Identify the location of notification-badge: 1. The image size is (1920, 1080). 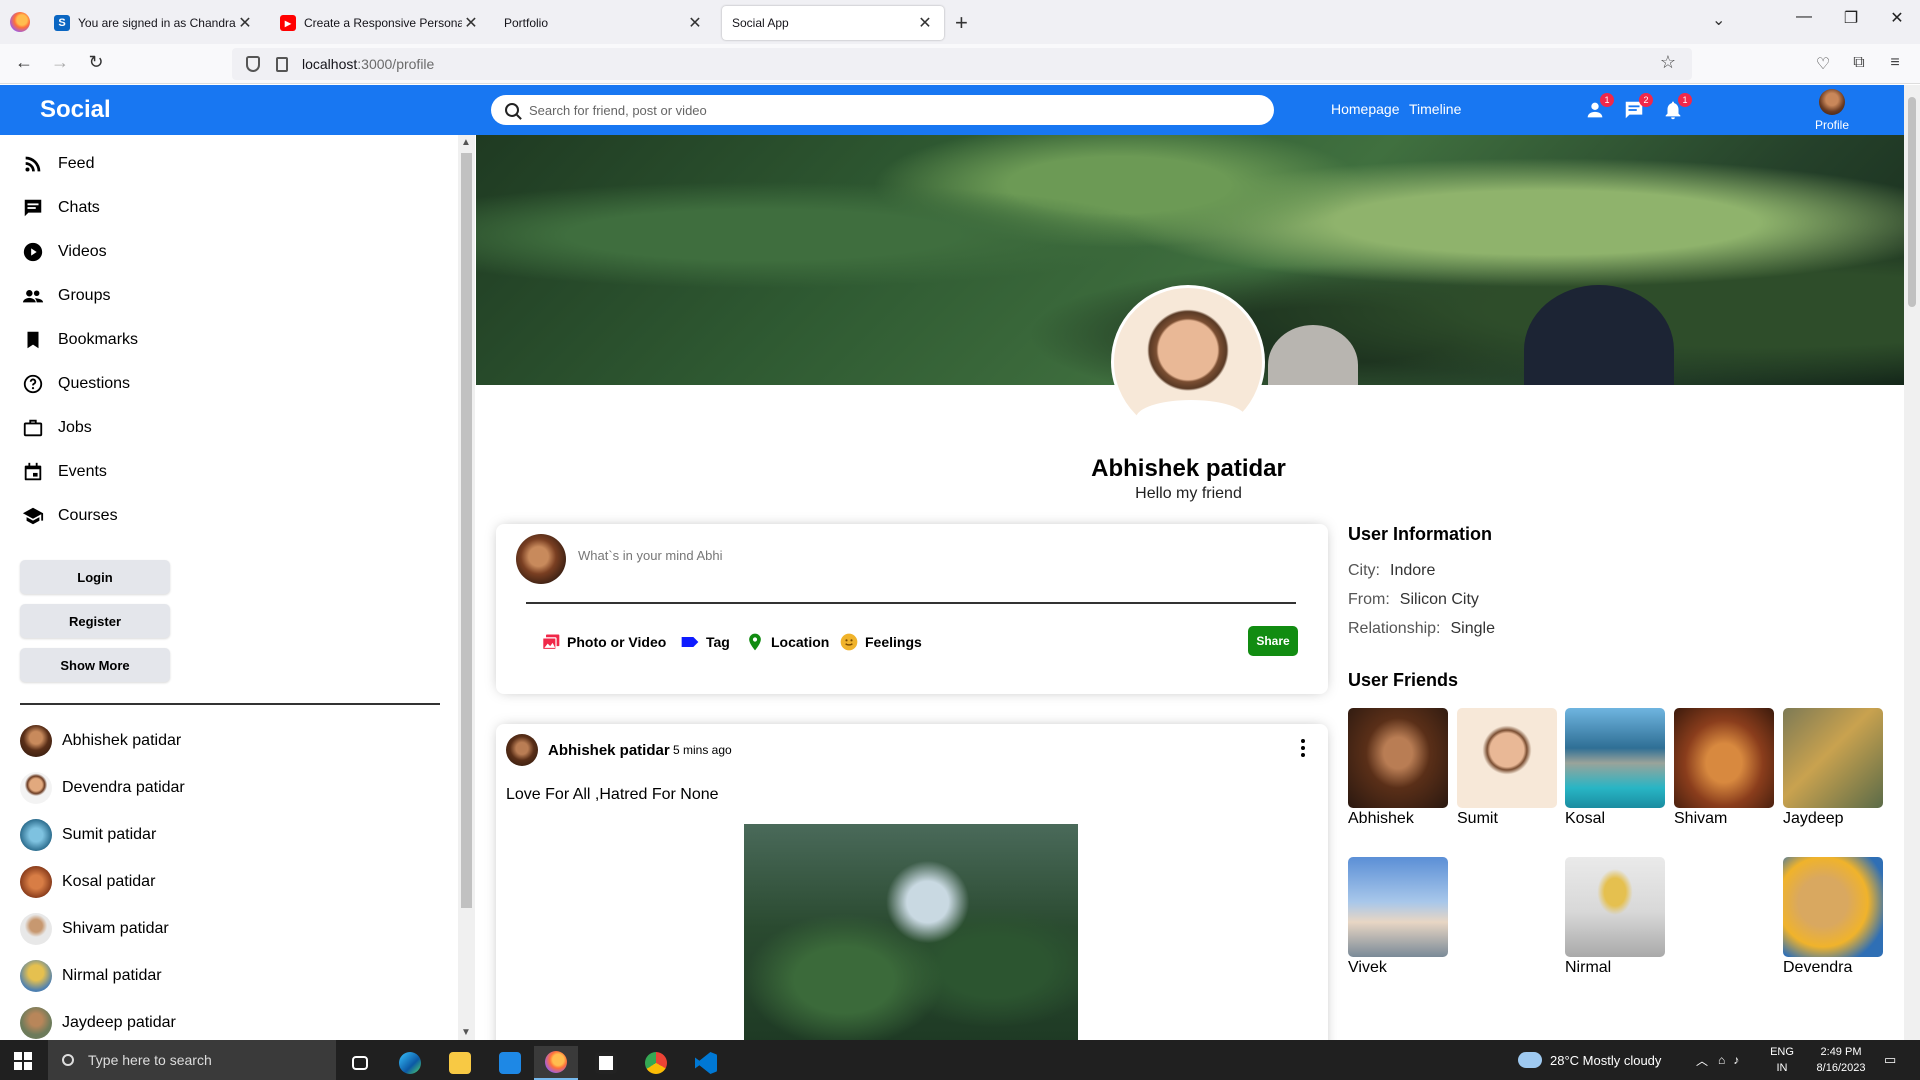
(1685, 100).